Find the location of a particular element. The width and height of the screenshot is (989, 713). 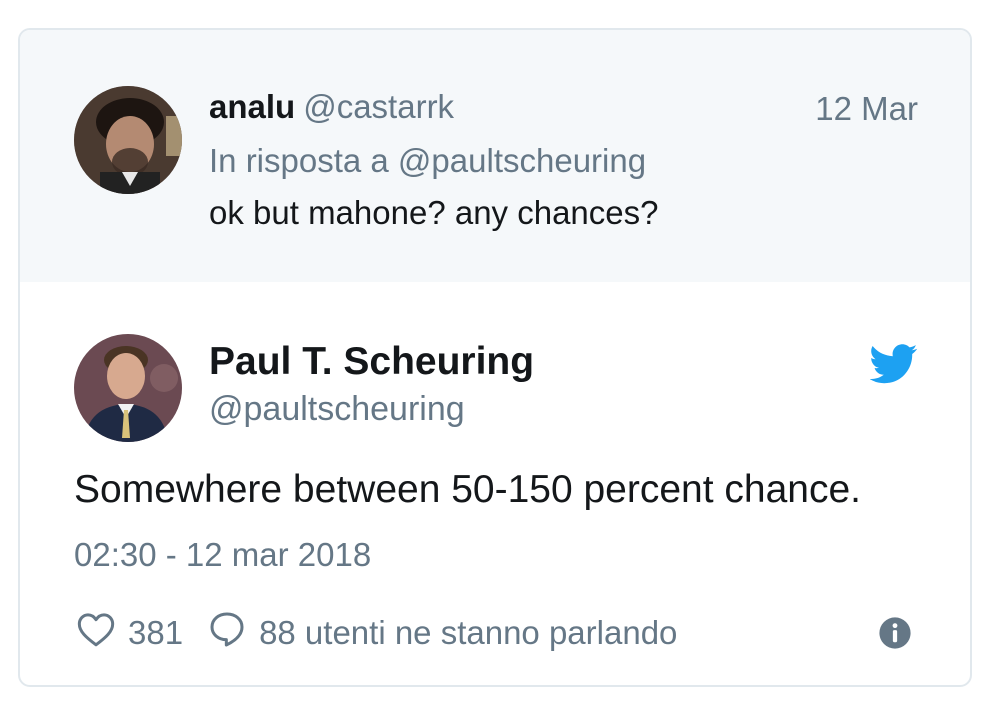

tweet-actions: 381 88 utenti ne stanno parlando is located at coordinates (376, 633).